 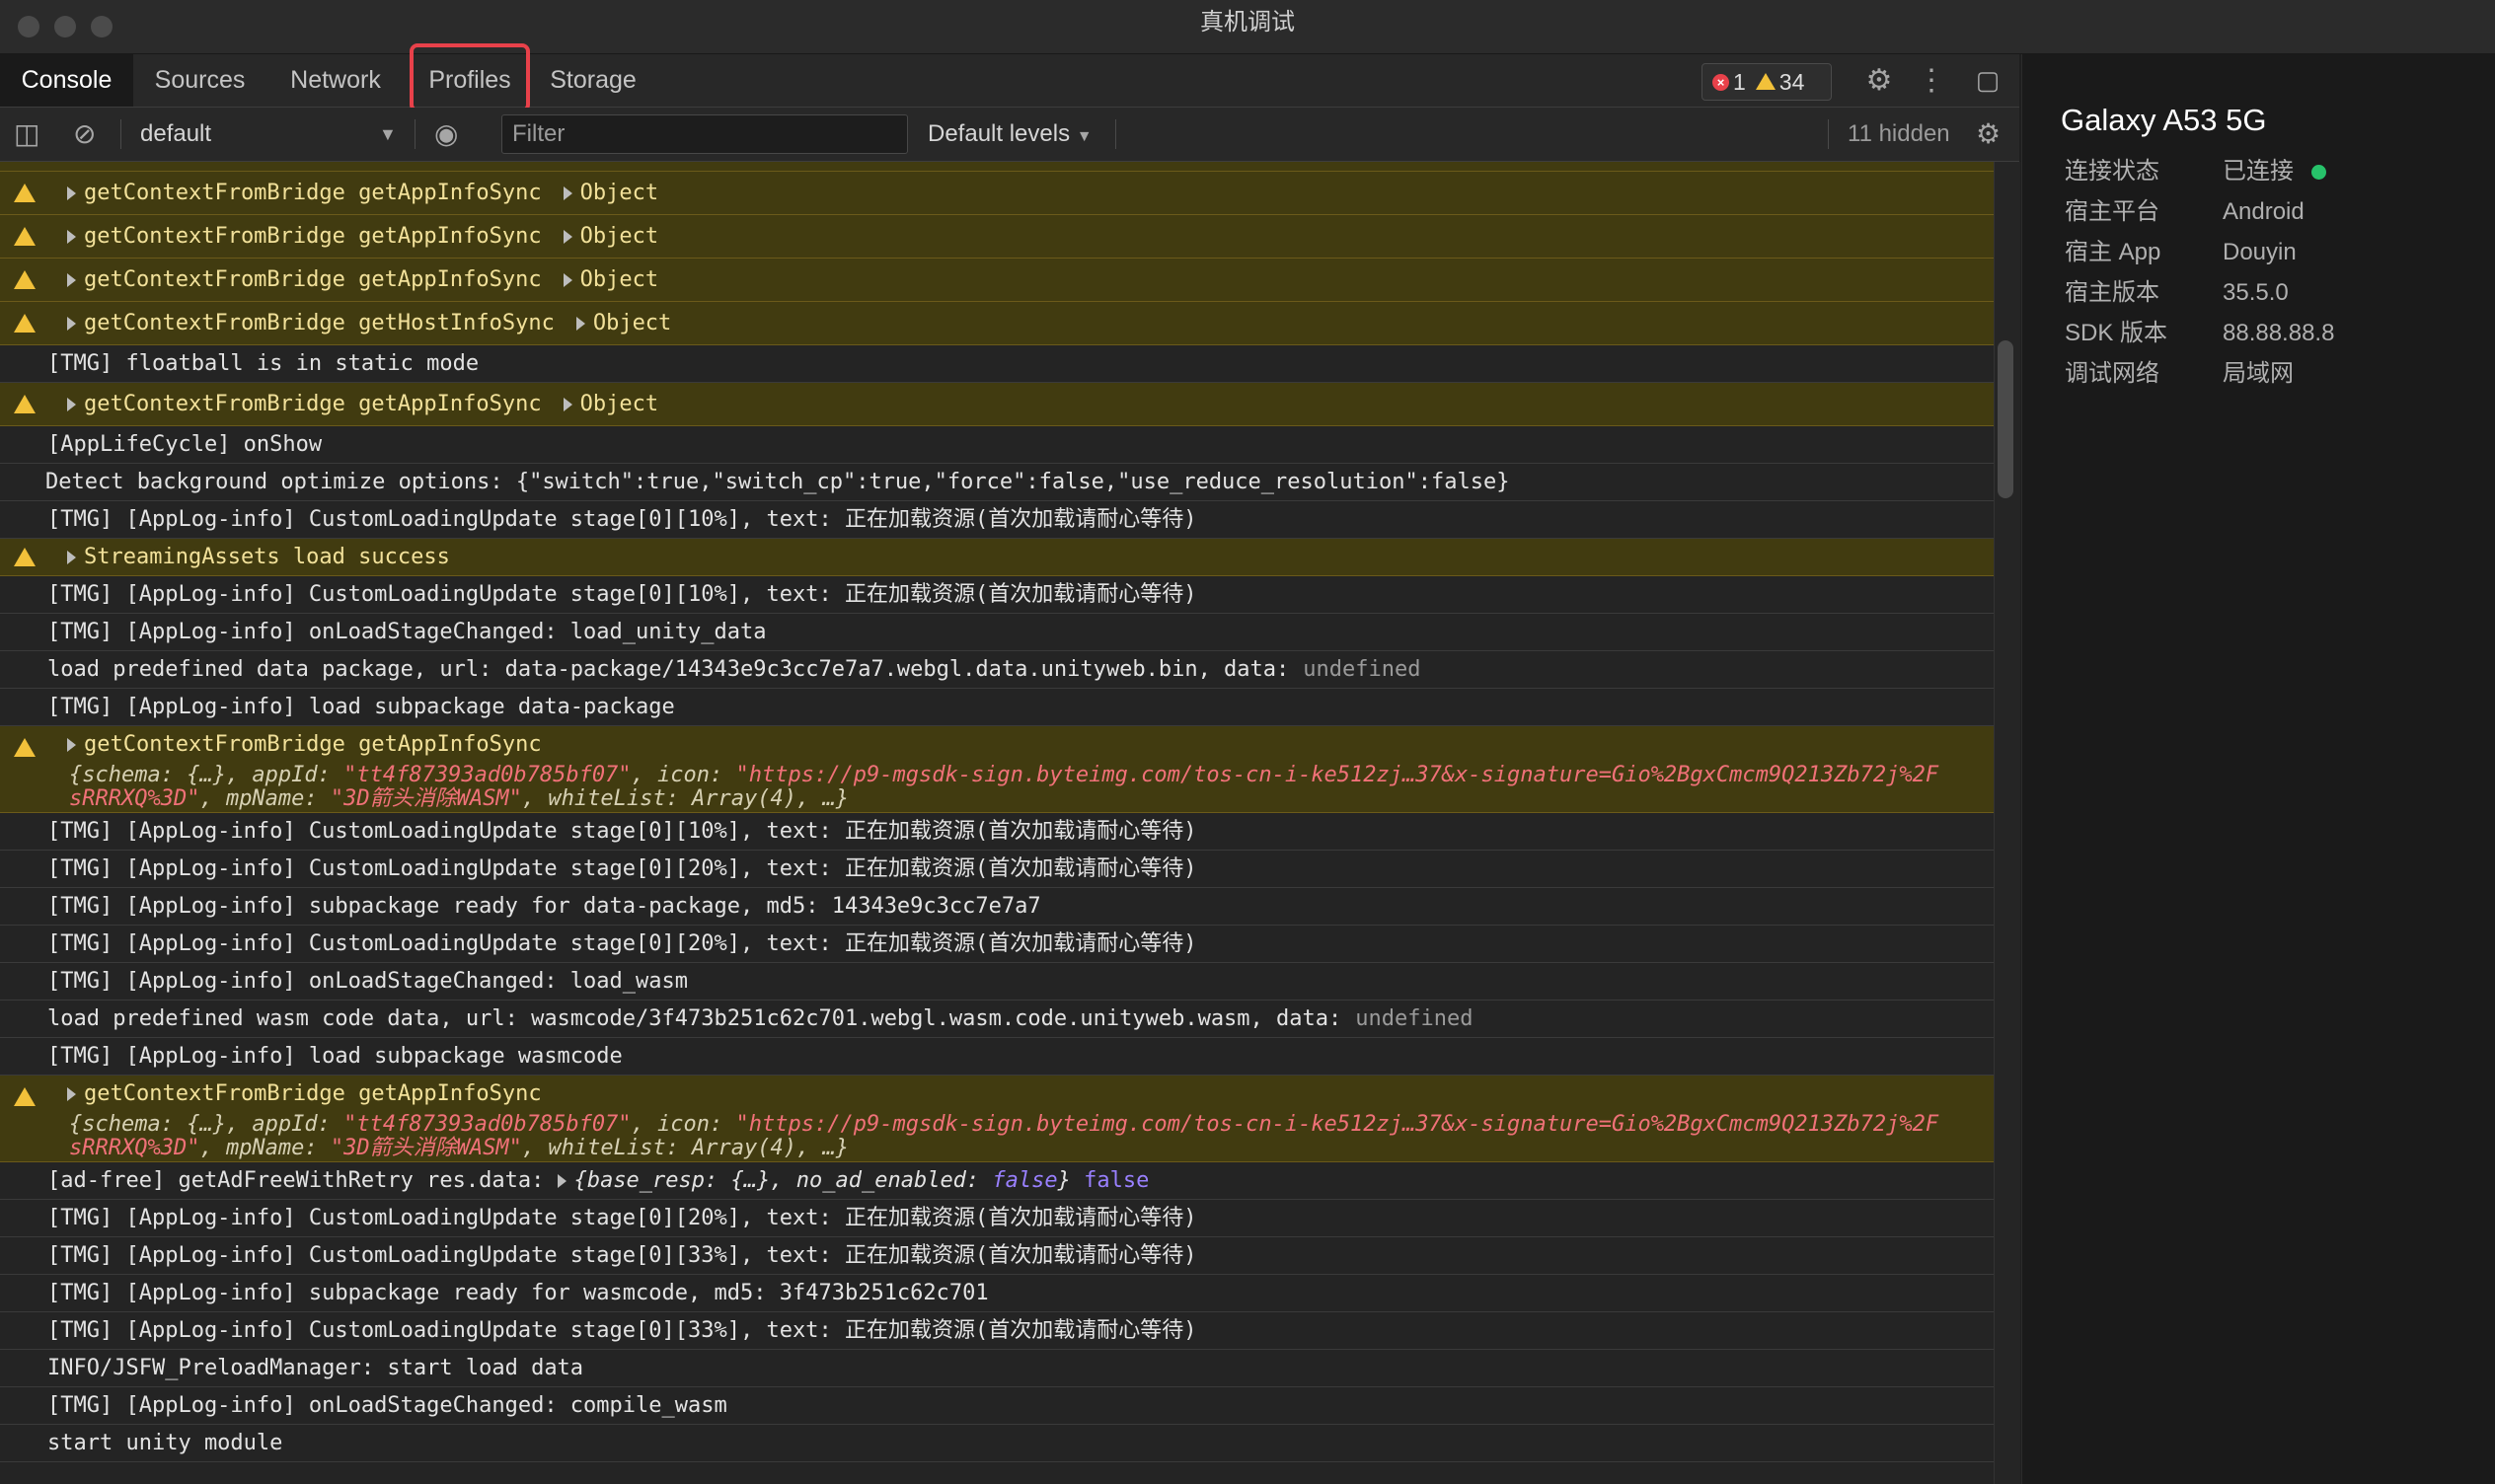 I want to click on tab-sources: Sources, so click(x=200, y=80).